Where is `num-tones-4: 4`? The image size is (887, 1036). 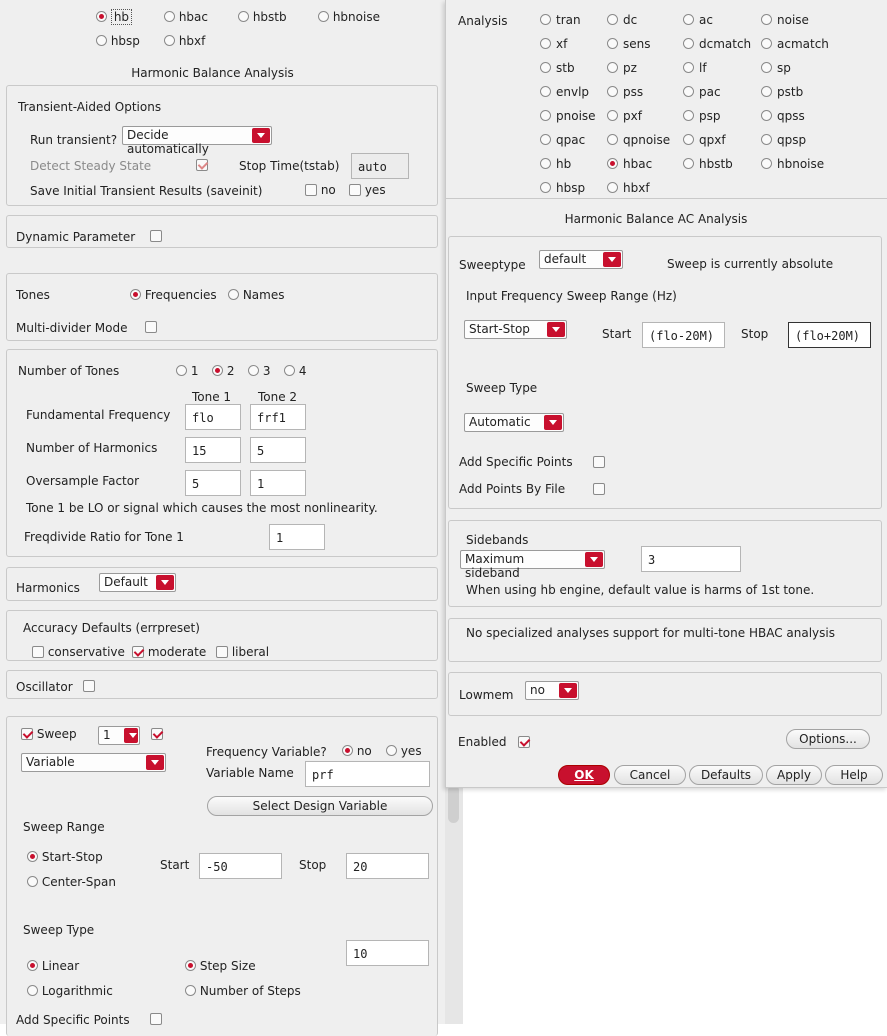 num-tones-4: 4 is located at coordinates (295, 371).